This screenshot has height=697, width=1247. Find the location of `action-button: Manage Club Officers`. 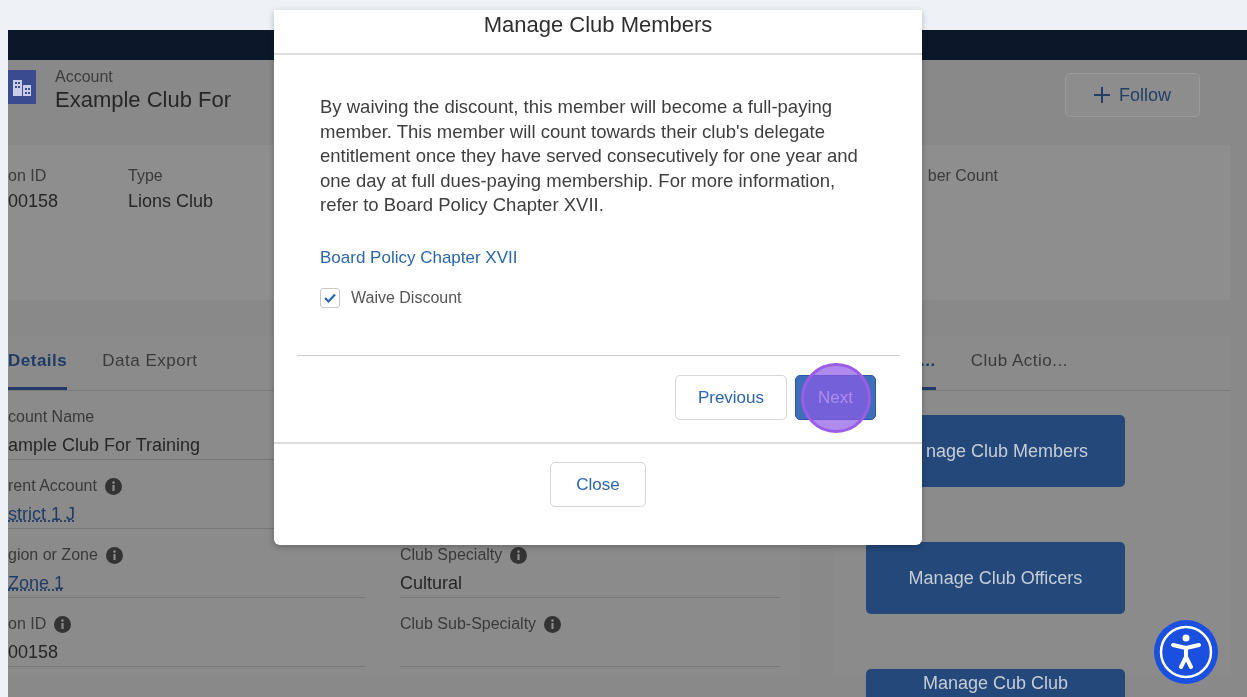

action-button: Manage Club Officers is located at coordinates (995, 578).